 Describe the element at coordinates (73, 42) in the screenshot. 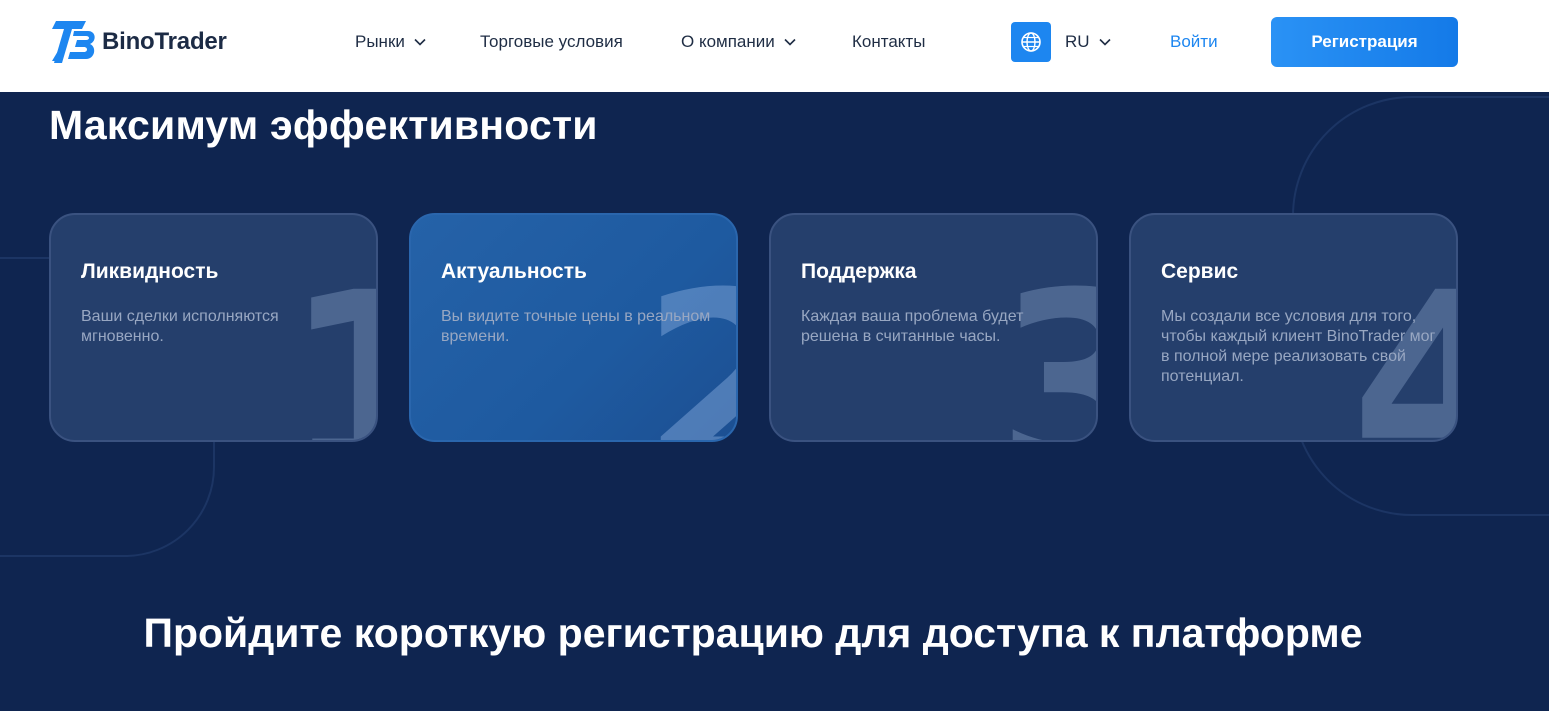

I see `logo-mark-icon` at that location.